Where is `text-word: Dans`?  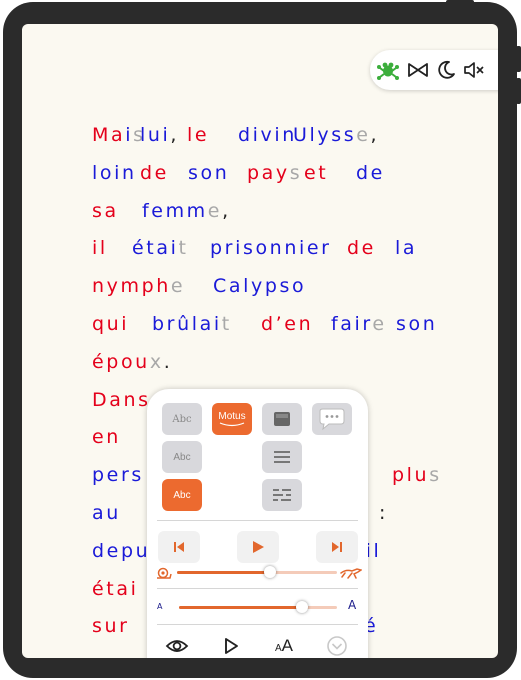
text-word: Dans is located at coordinates (121, 400).